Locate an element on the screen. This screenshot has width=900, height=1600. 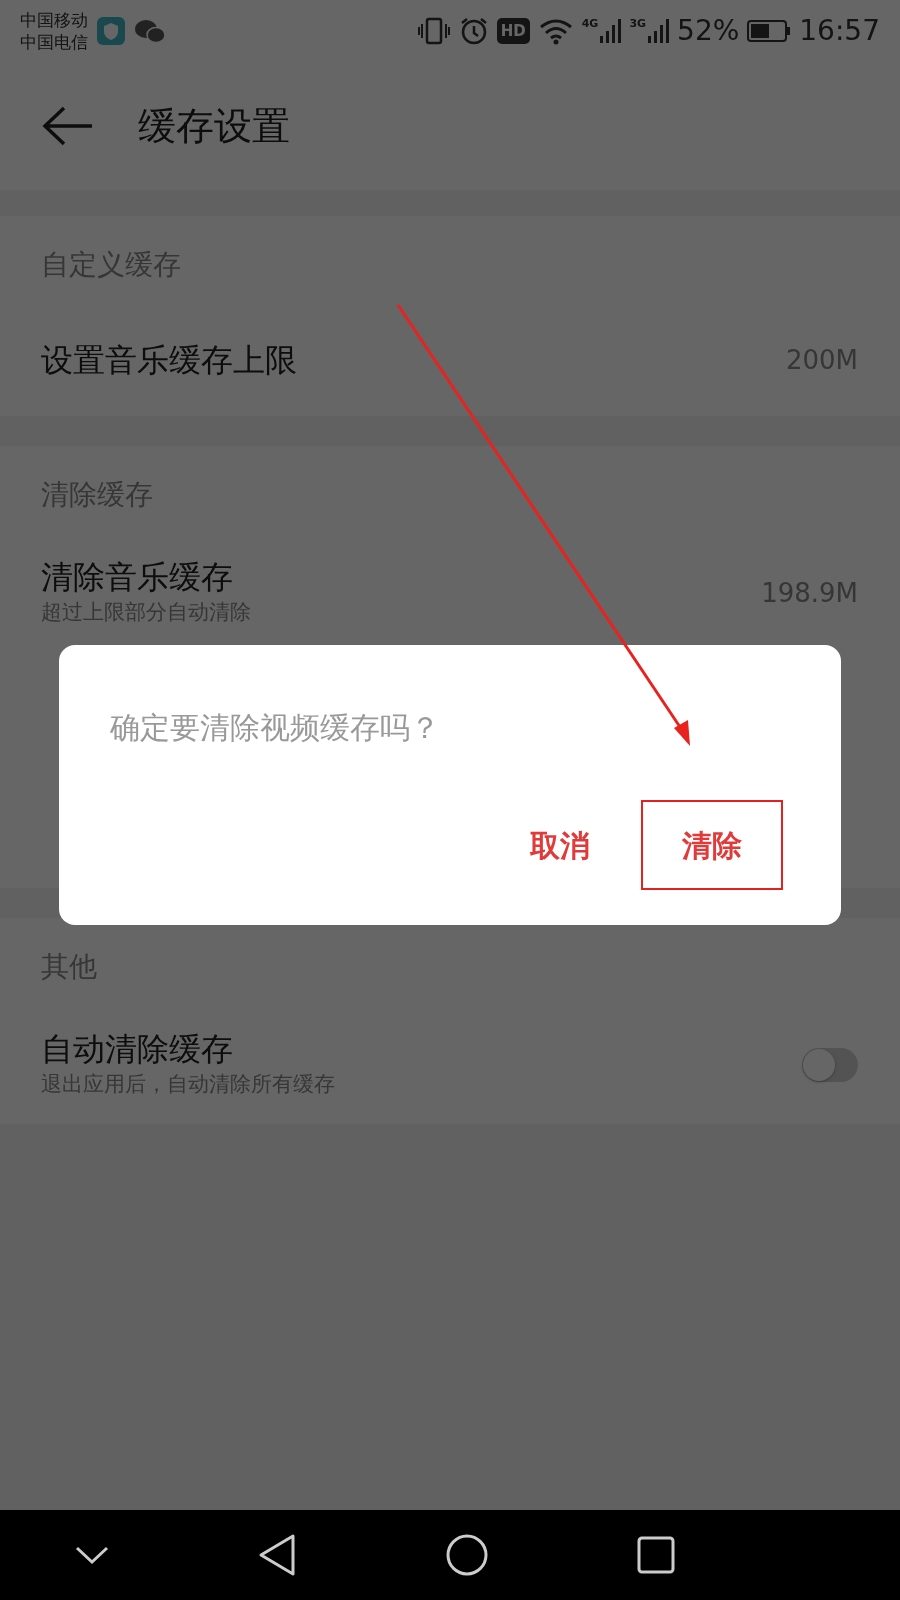
row-title: 设置音乐缓存上限 is located at coordinates (169, 360).